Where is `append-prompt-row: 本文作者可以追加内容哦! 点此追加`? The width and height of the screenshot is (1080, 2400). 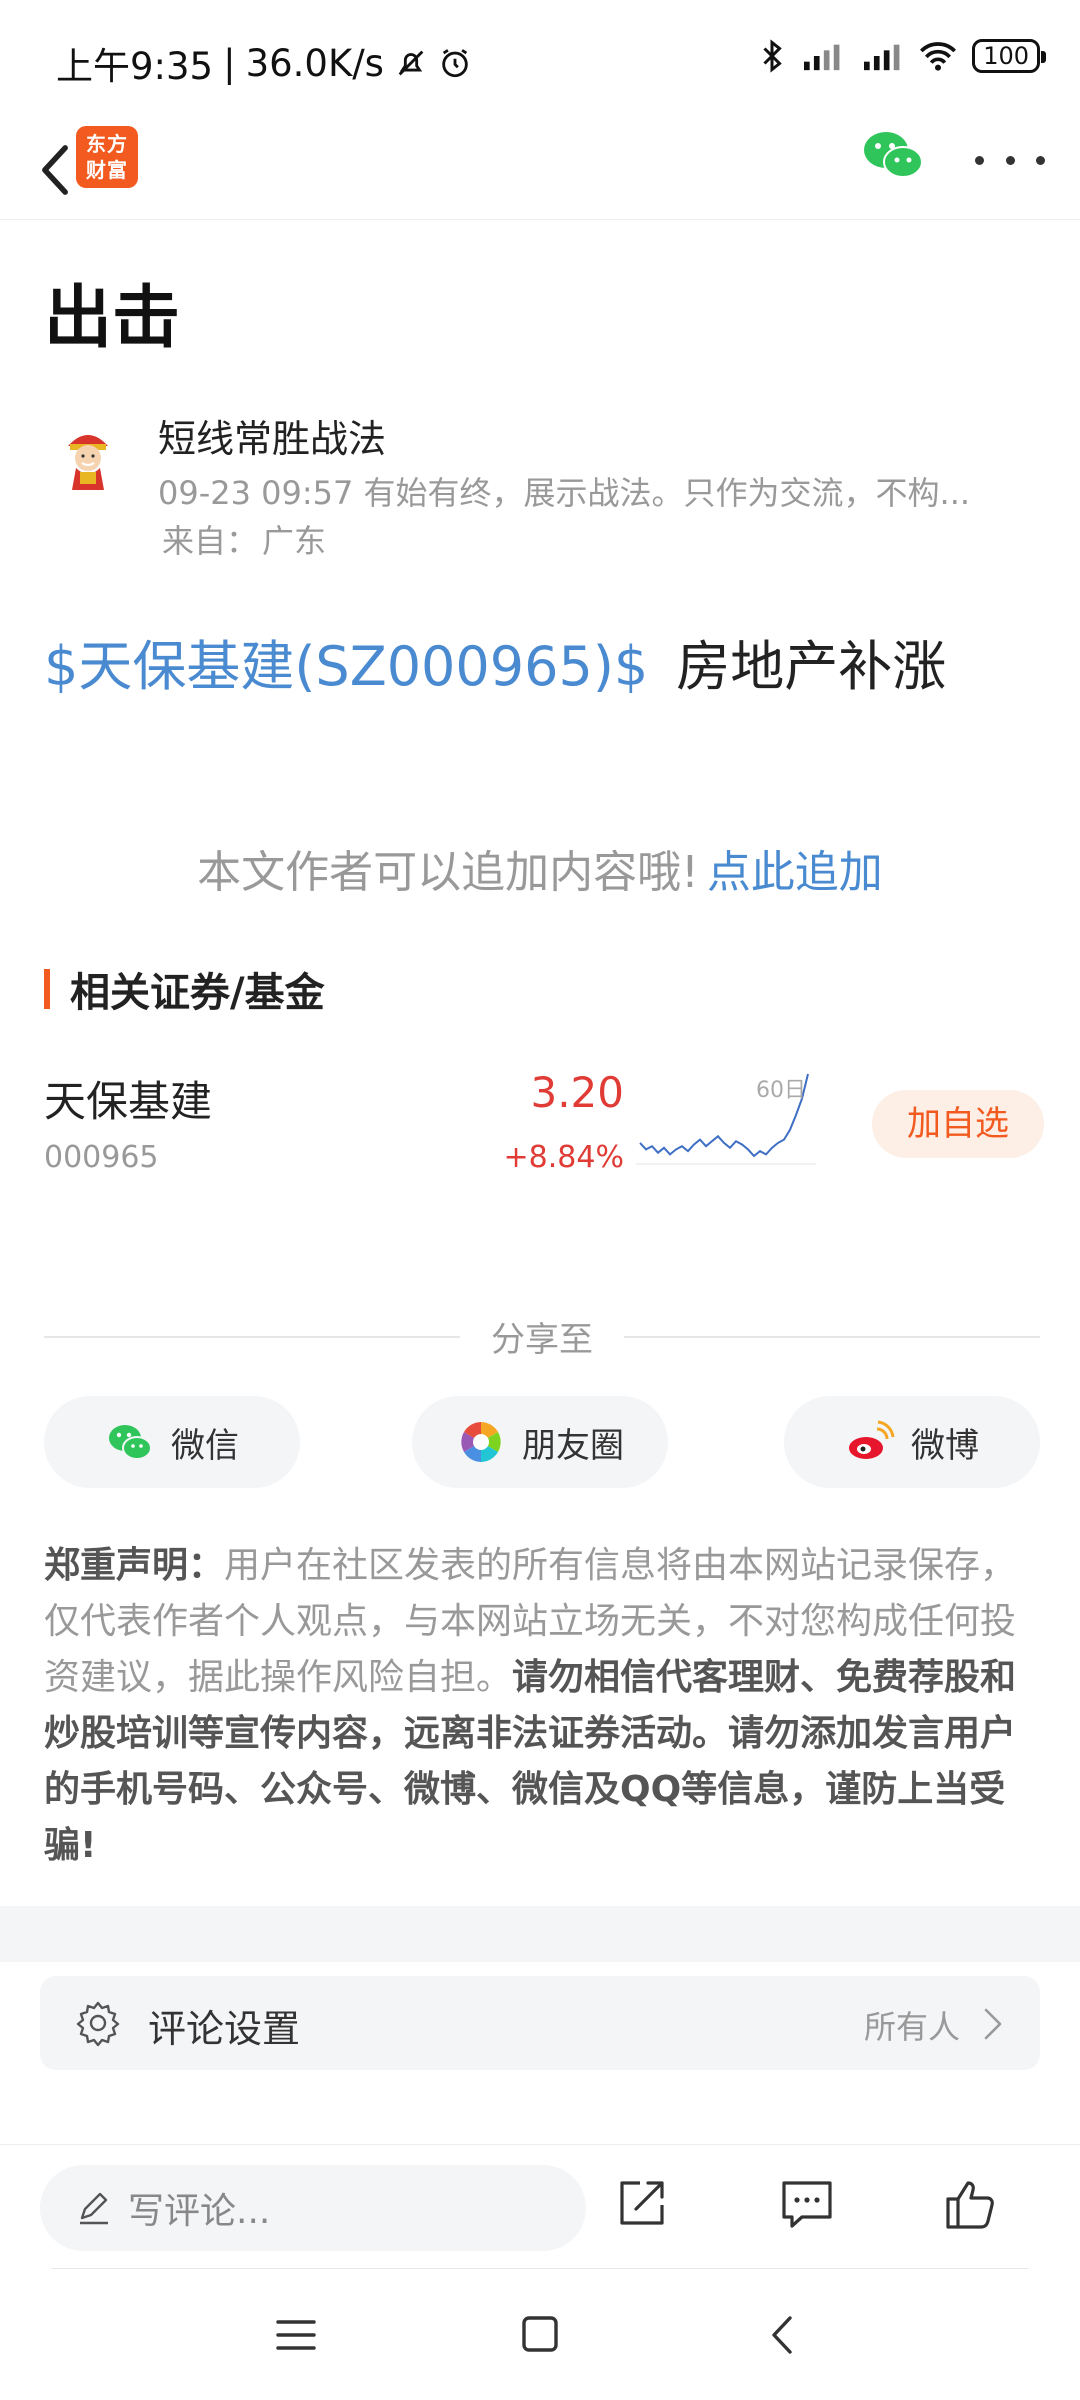
append-prompt-row: 本文作者可以追加内容哦! 点此追加 is located at coordinates (540, 868).